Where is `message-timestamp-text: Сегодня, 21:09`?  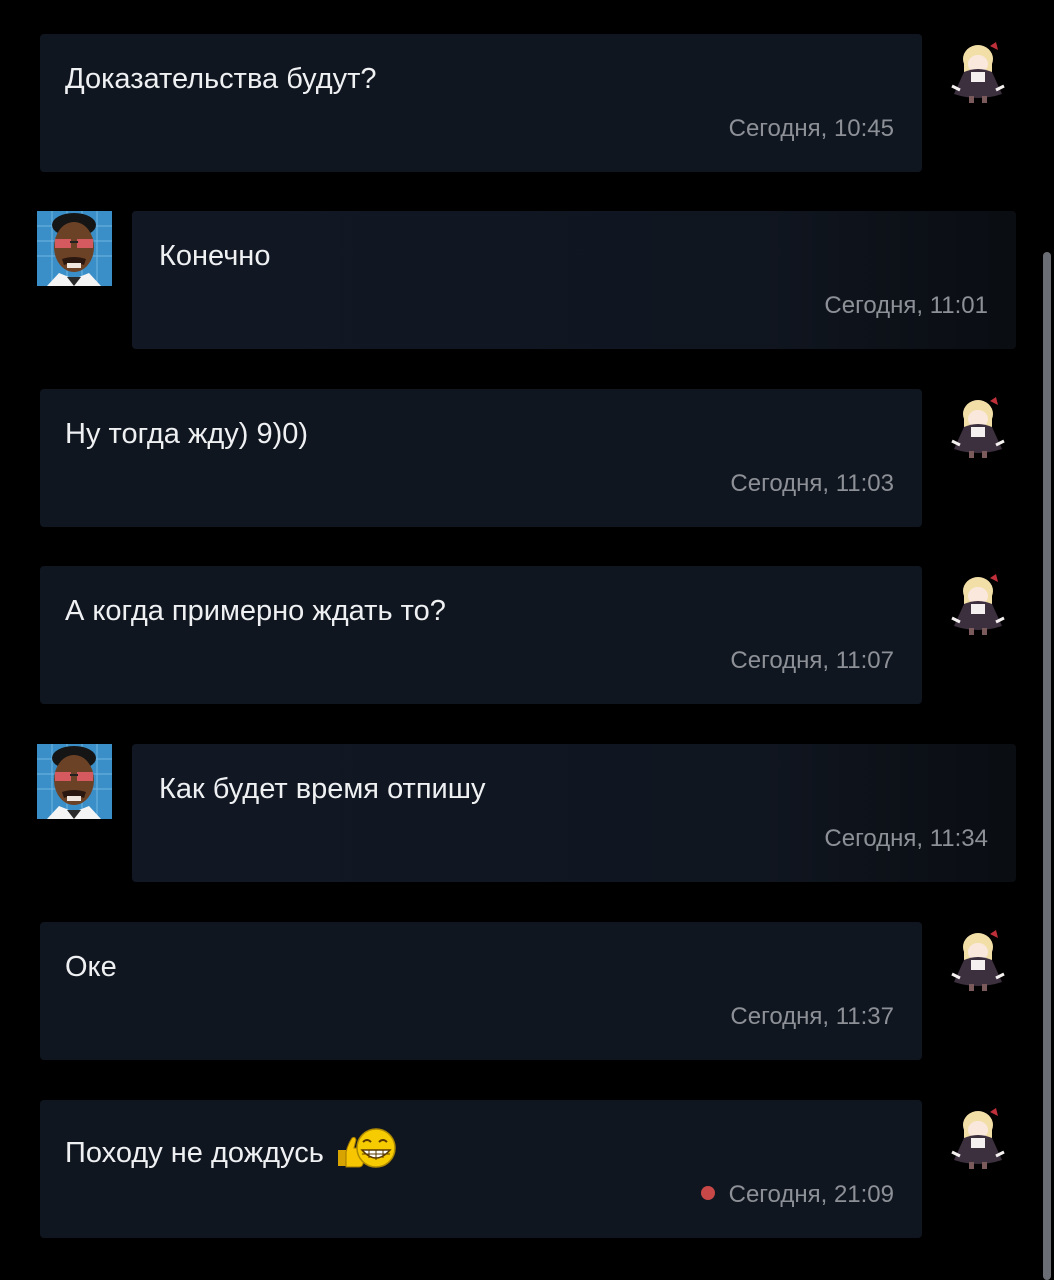 message-timestamp-text: Сегодня, 21:09 is located at coordinates (811, 1194).